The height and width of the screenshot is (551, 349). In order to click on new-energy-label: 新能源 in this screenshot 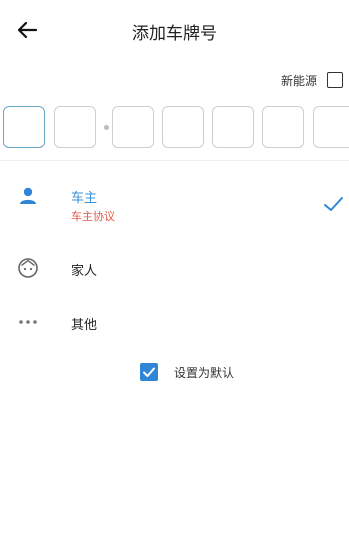, I will do `click(298, 80)`.